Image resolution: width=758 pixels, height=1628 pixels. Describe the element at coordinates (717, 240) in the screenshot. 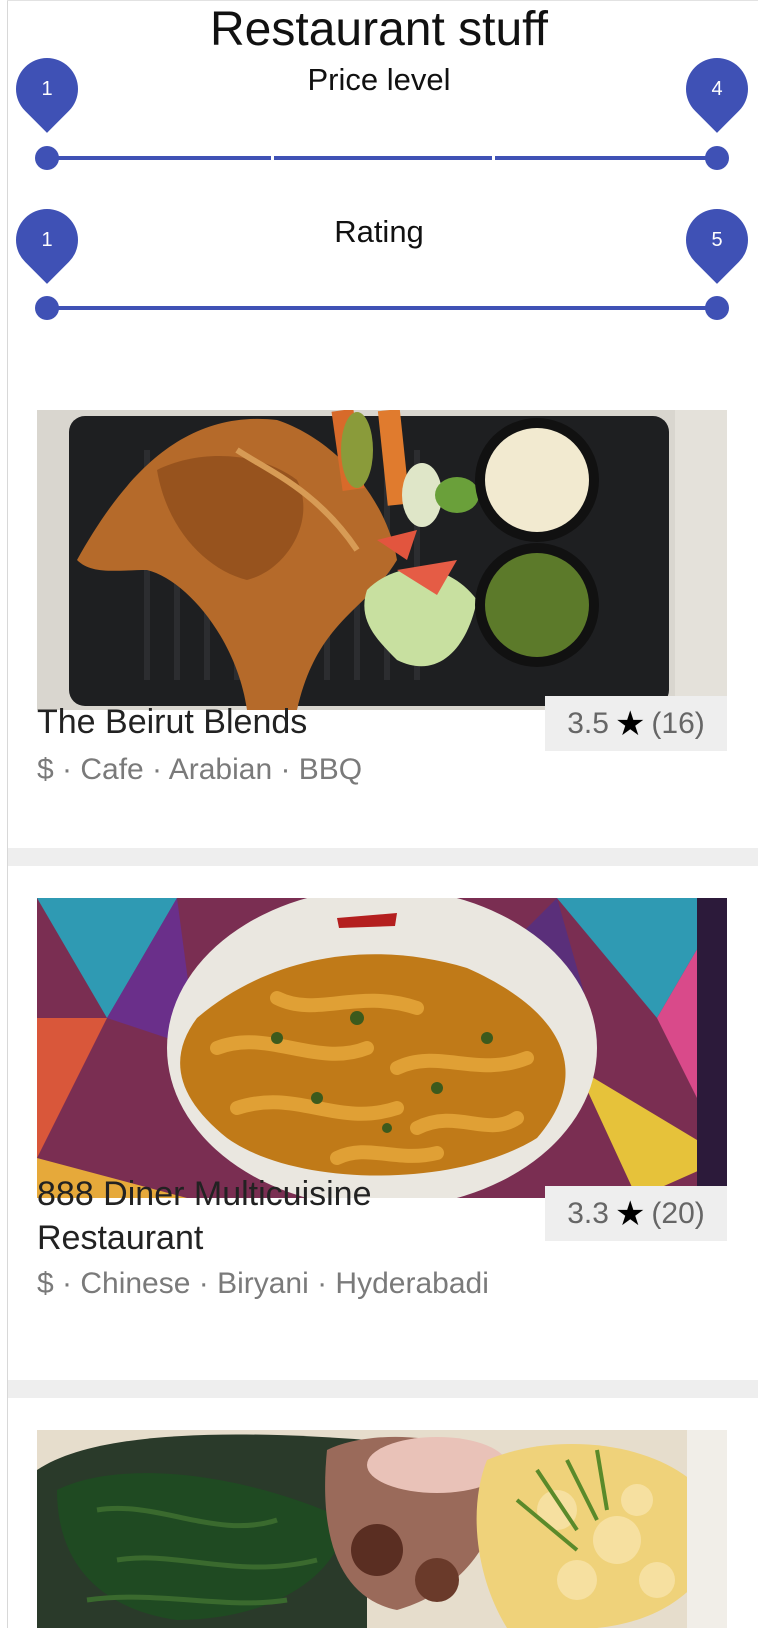

I see `rating-max-value: 5` at that location.